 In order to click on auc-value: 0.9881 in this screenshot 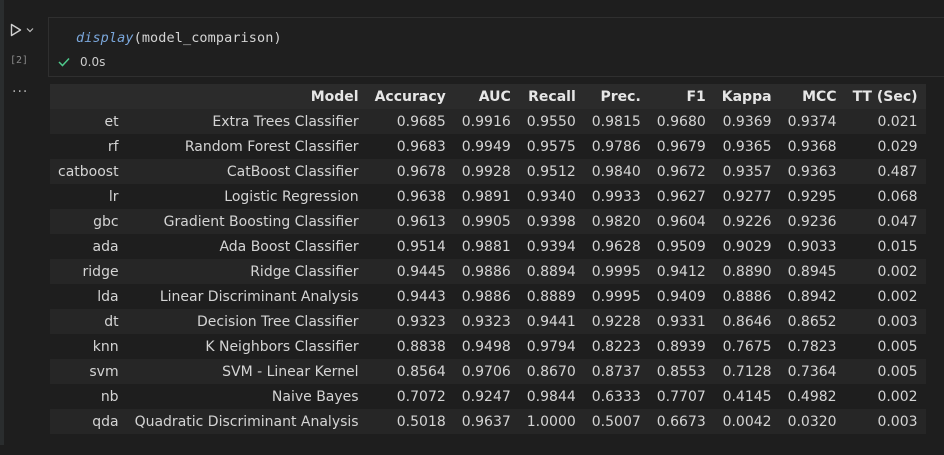, I will do `click(486, 246)`.